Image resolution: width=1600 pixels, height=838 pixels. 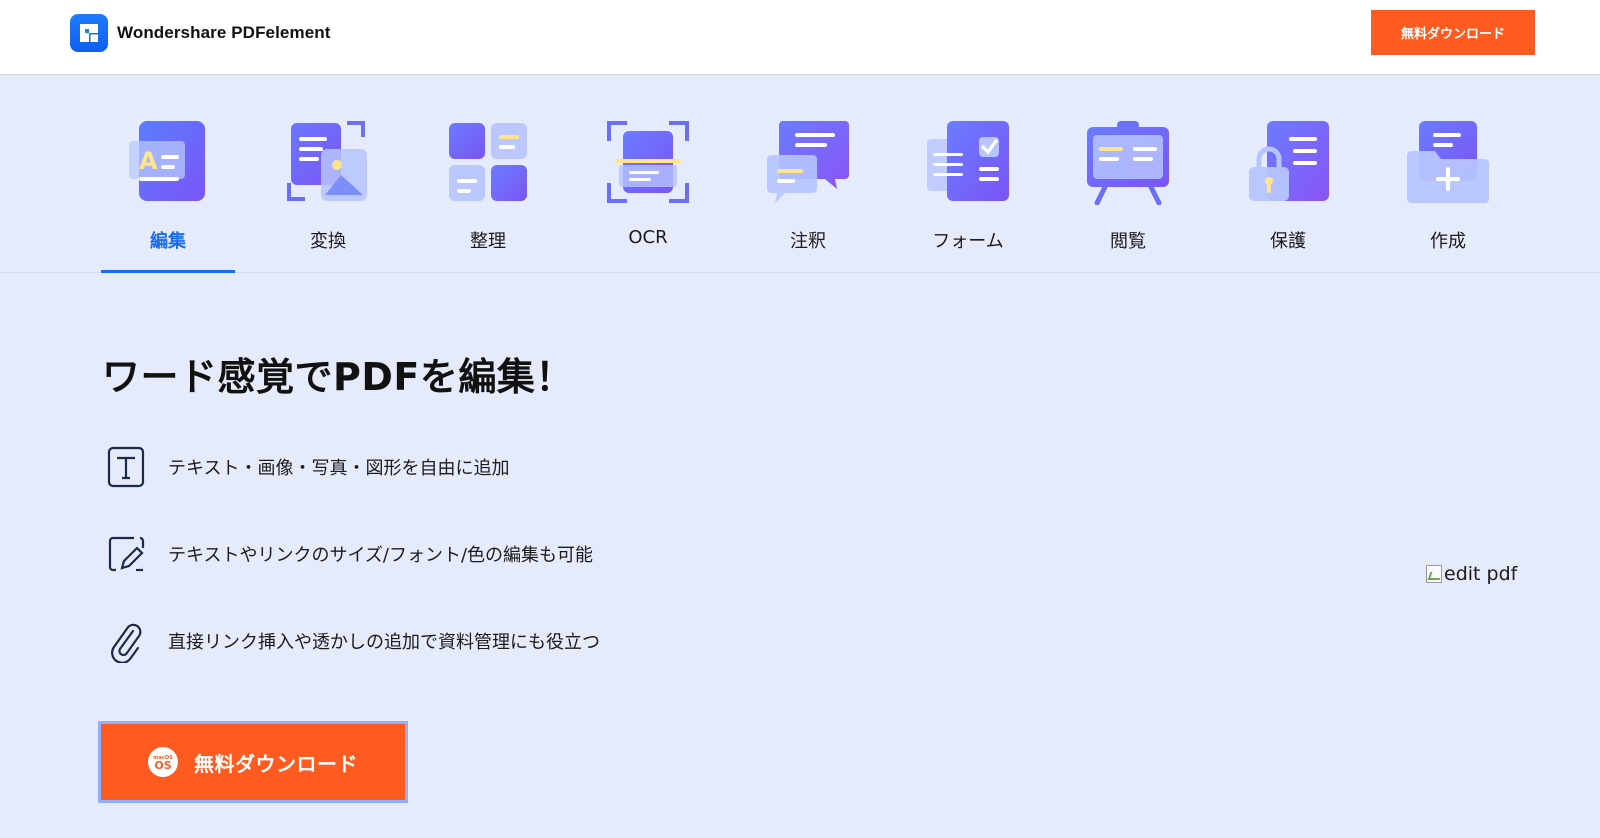 I want to click on tab-label: 保護, so click(x=1288, y=241).